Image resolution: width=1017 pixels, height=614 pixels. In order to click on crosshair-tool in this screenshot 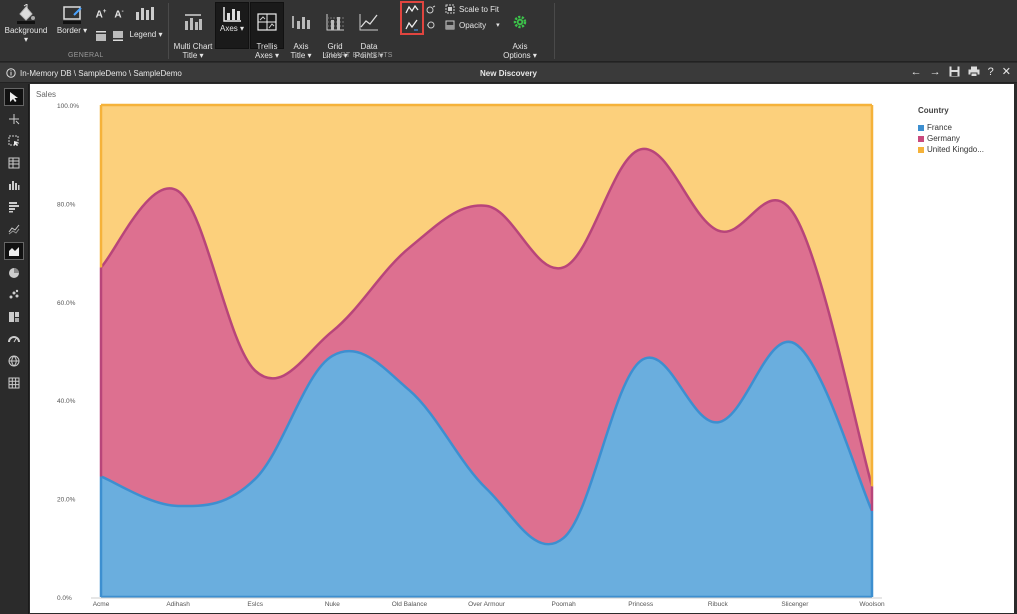, I will do `click(14, 119)`.